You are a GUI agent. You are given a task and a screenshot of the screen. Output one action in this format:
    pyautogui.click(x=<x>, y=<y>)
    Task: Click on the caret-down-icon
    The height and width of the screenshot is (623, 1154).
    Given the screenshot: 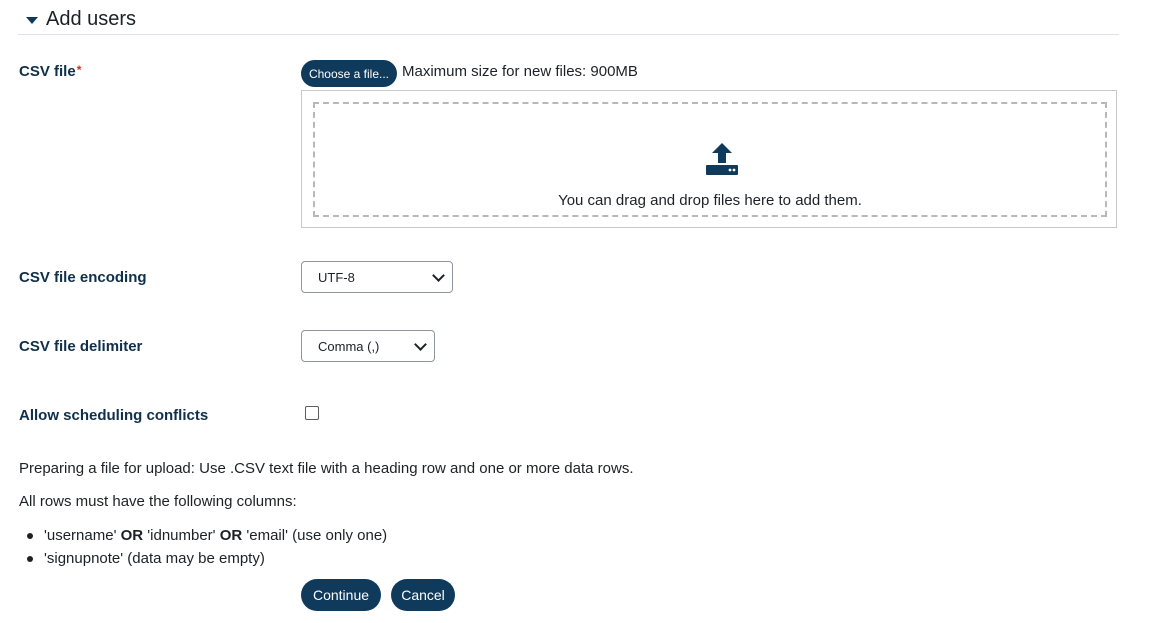 What is the action you would take?
    pyautogui.click(x=32, y=20)
    